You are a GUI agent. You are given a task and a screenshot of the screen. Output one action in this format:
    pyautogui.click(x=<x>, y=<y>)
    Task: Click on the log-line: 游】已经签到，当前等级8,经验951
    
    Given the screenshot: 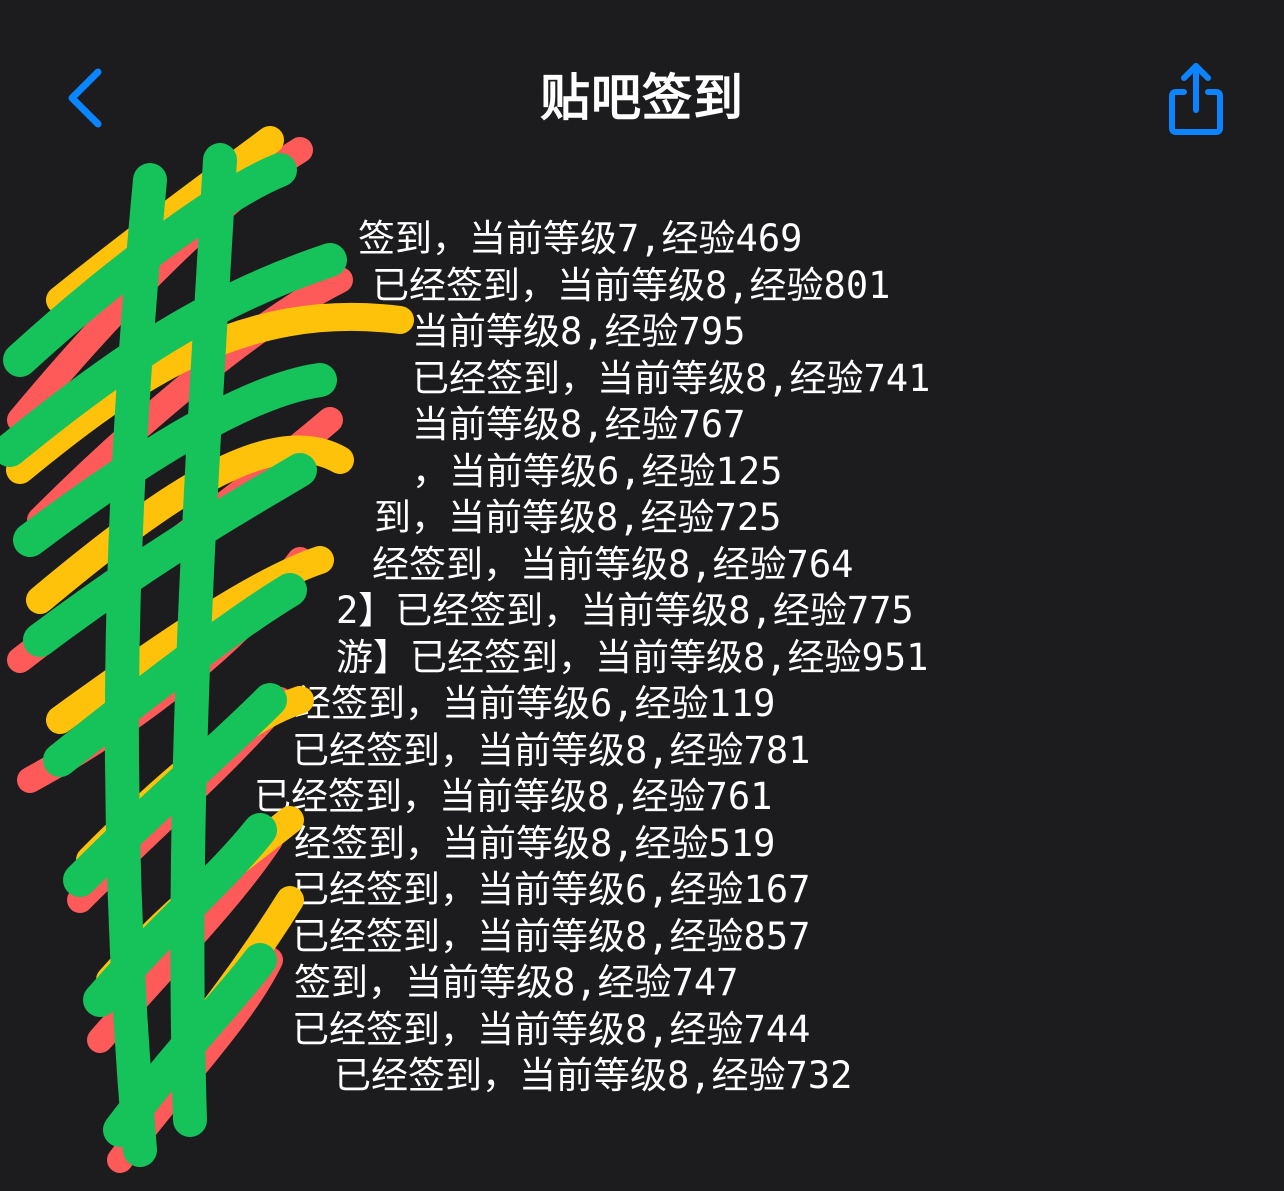 What is the action you would take?
    pyautogui.click(x=632, y=657)
    